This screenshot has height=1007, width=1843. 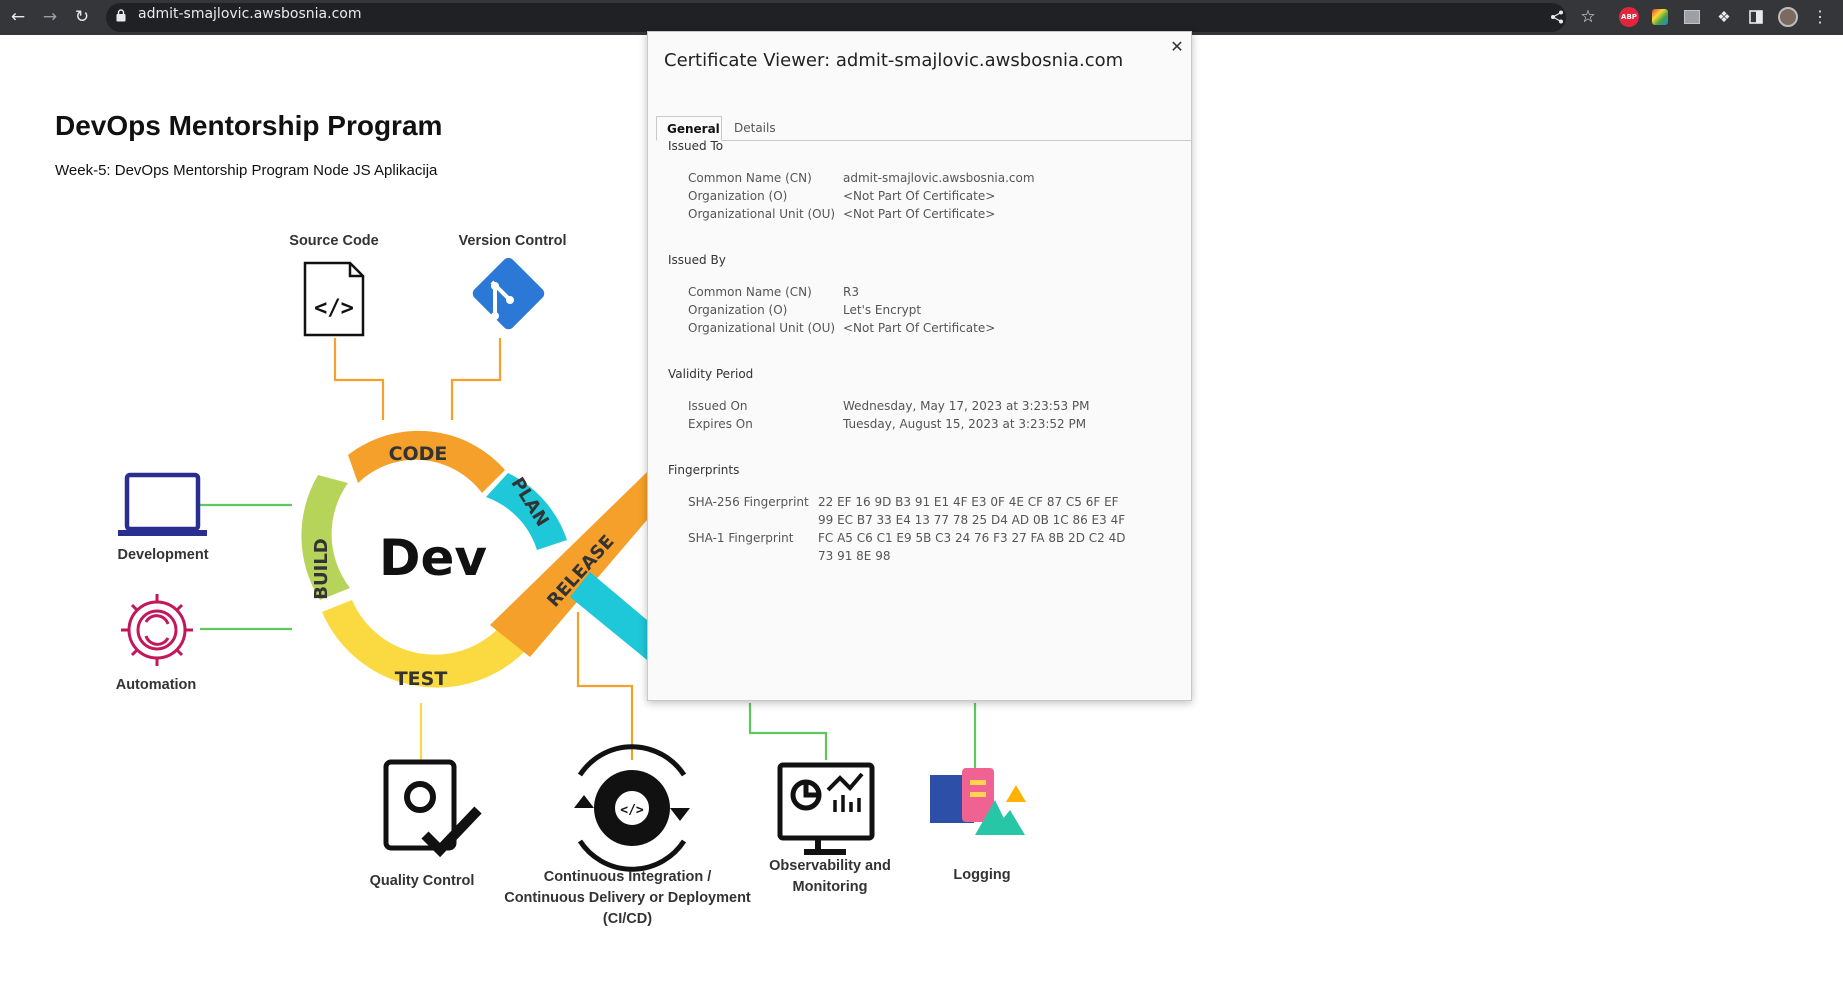 I want to click on quality-control-label: Quality Control, so click(x=422, y=881).